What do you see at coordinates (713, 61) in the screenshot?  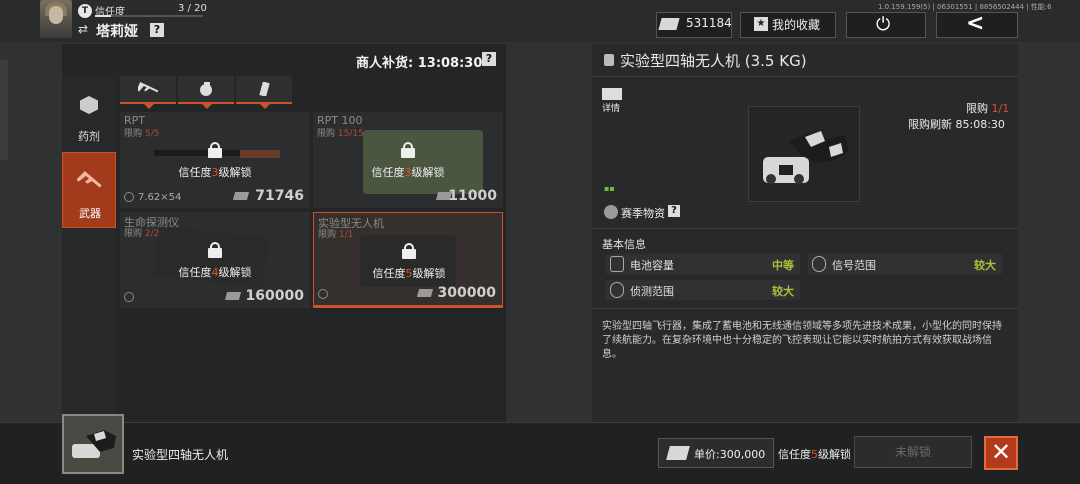 I see `detail-title: 实验型四轴无人机 (3.5 KG)` at bounding box center [713, 61].